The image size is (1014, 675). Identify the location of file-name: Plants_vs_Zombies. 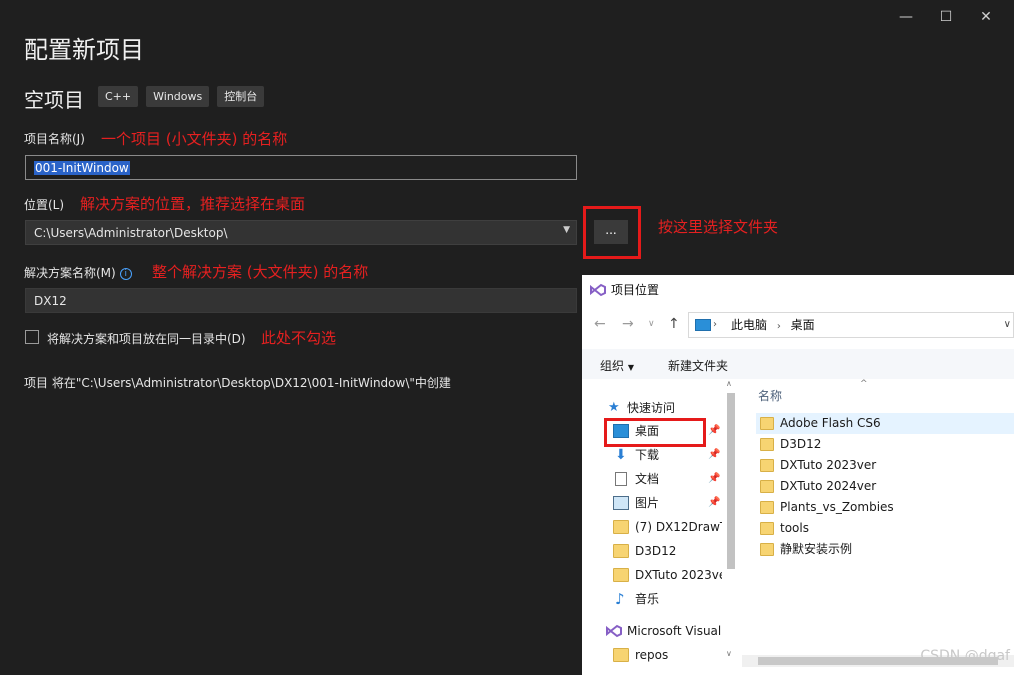
(837, 507).